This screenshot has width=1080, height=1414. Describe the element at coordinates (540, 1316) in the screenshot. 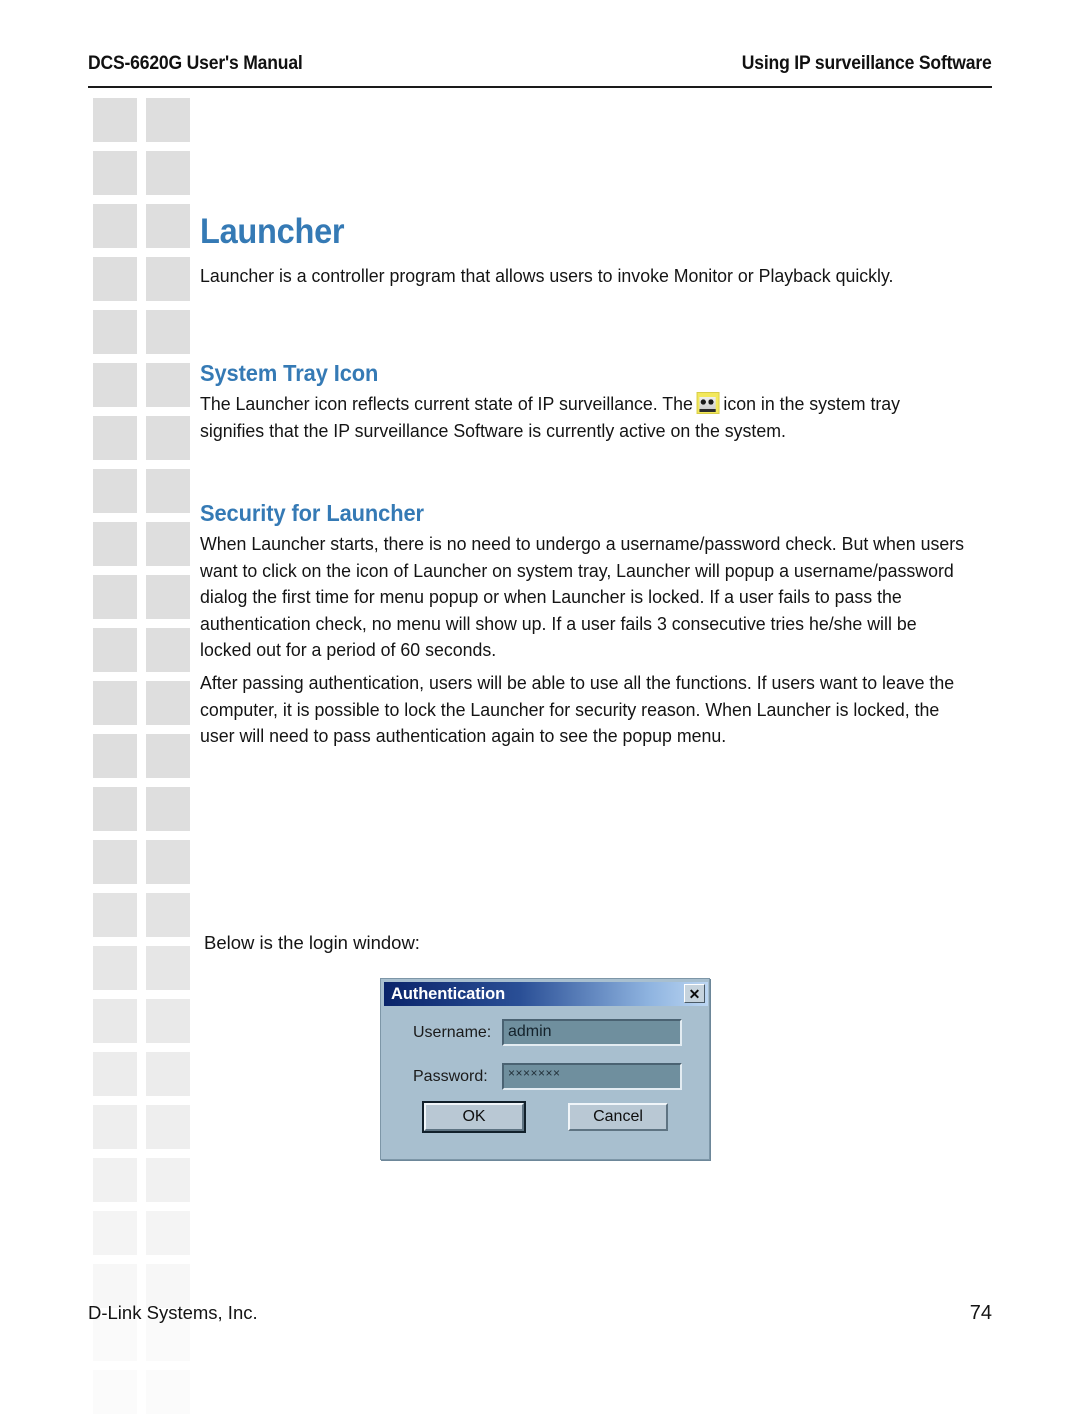

I see `page-footer: D-Link Systems, Inc. 74` at that location.